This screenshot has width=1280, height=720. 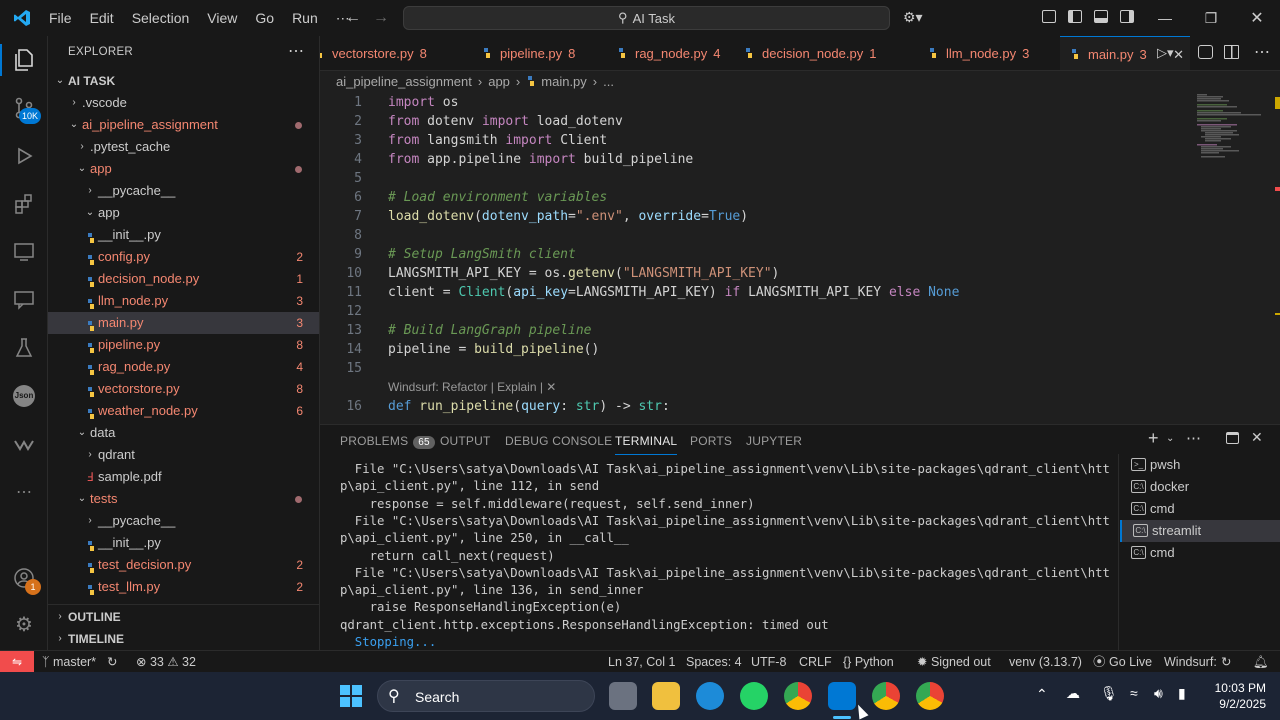 What do you see at coordinates (264, 18) in the screenshot?
I see `menu-item-4: Go` at bounding box center [264, 18].